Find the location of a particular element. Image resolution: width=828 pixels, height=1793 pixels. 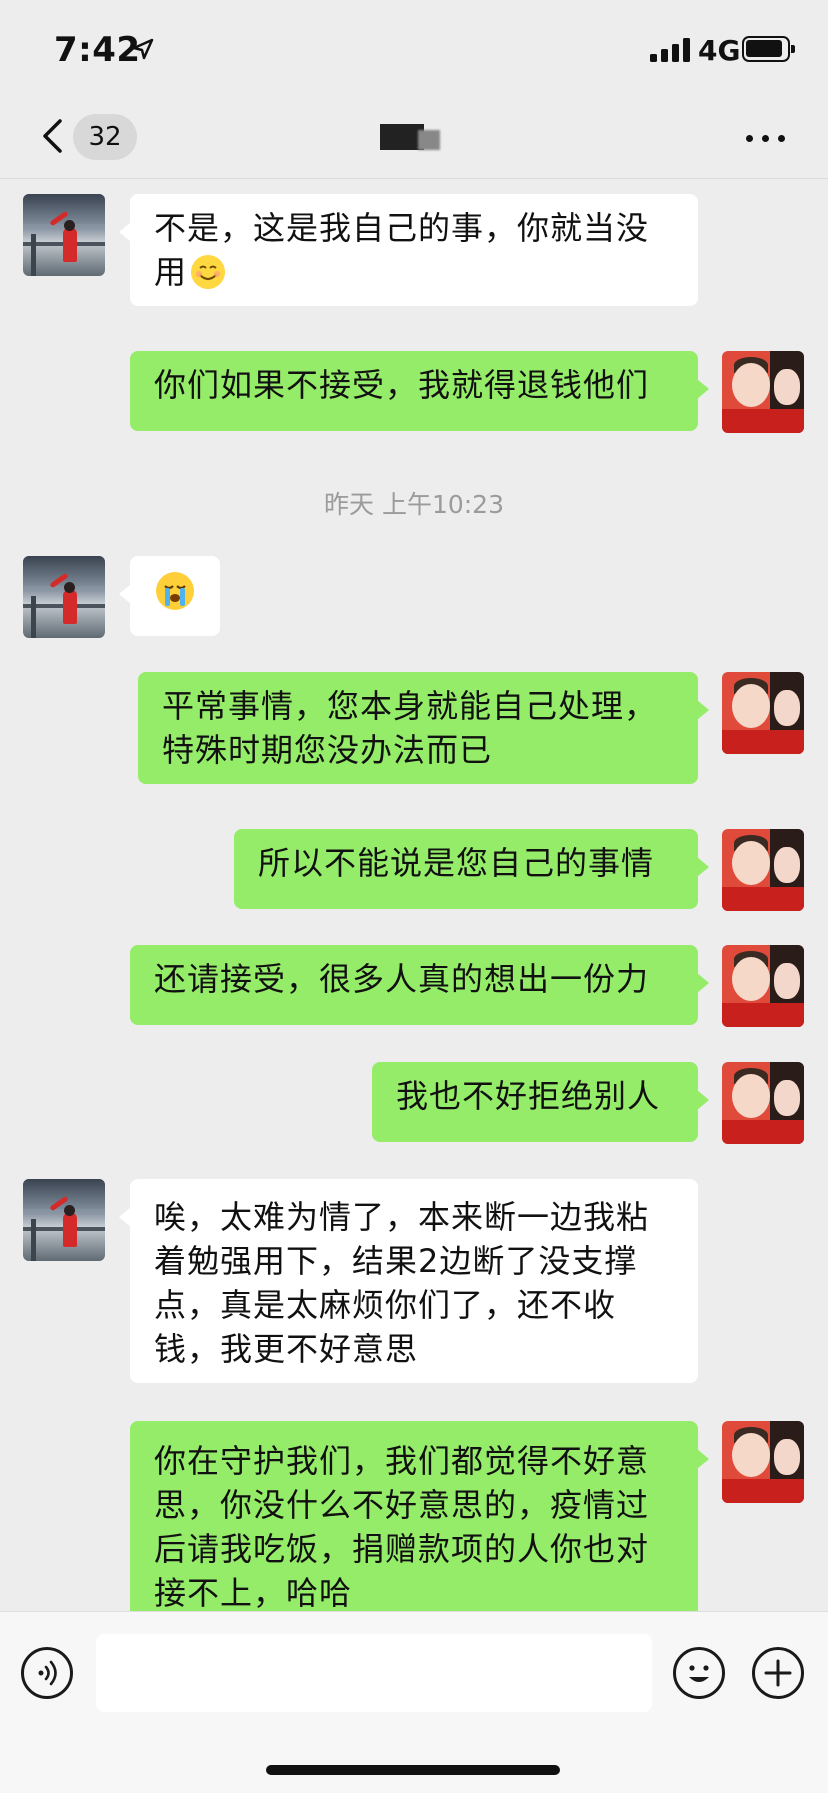

message-text: 平常事情，您本身就能自己处理，特殊时期您没办法而已 is located at coordinates (410, 728).